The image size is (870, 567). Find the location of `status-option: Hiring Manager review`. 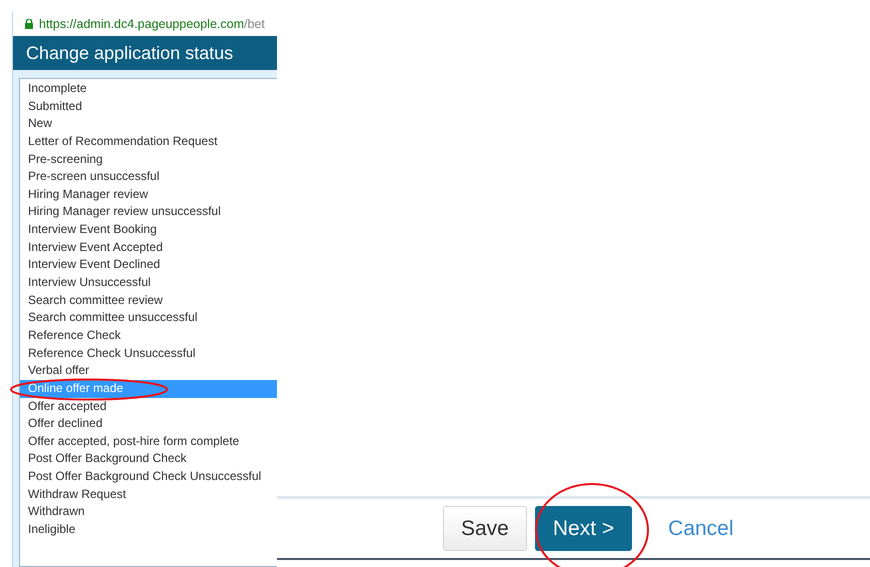

status-option: Hiring Manager review is located at coordinates (148, 195).